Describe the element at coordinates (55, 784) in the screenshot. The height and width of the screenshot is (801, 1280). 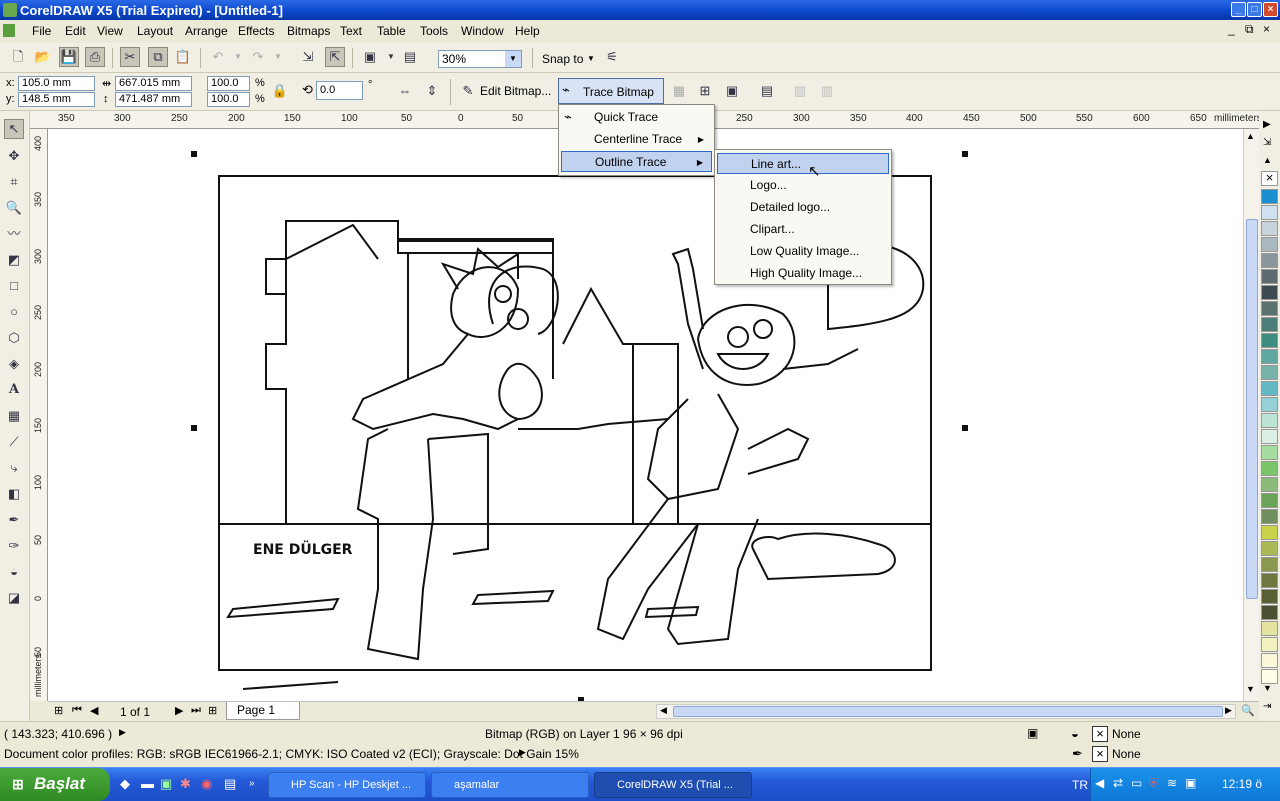
I see `start-button: ⊞ Başlat` at that location.